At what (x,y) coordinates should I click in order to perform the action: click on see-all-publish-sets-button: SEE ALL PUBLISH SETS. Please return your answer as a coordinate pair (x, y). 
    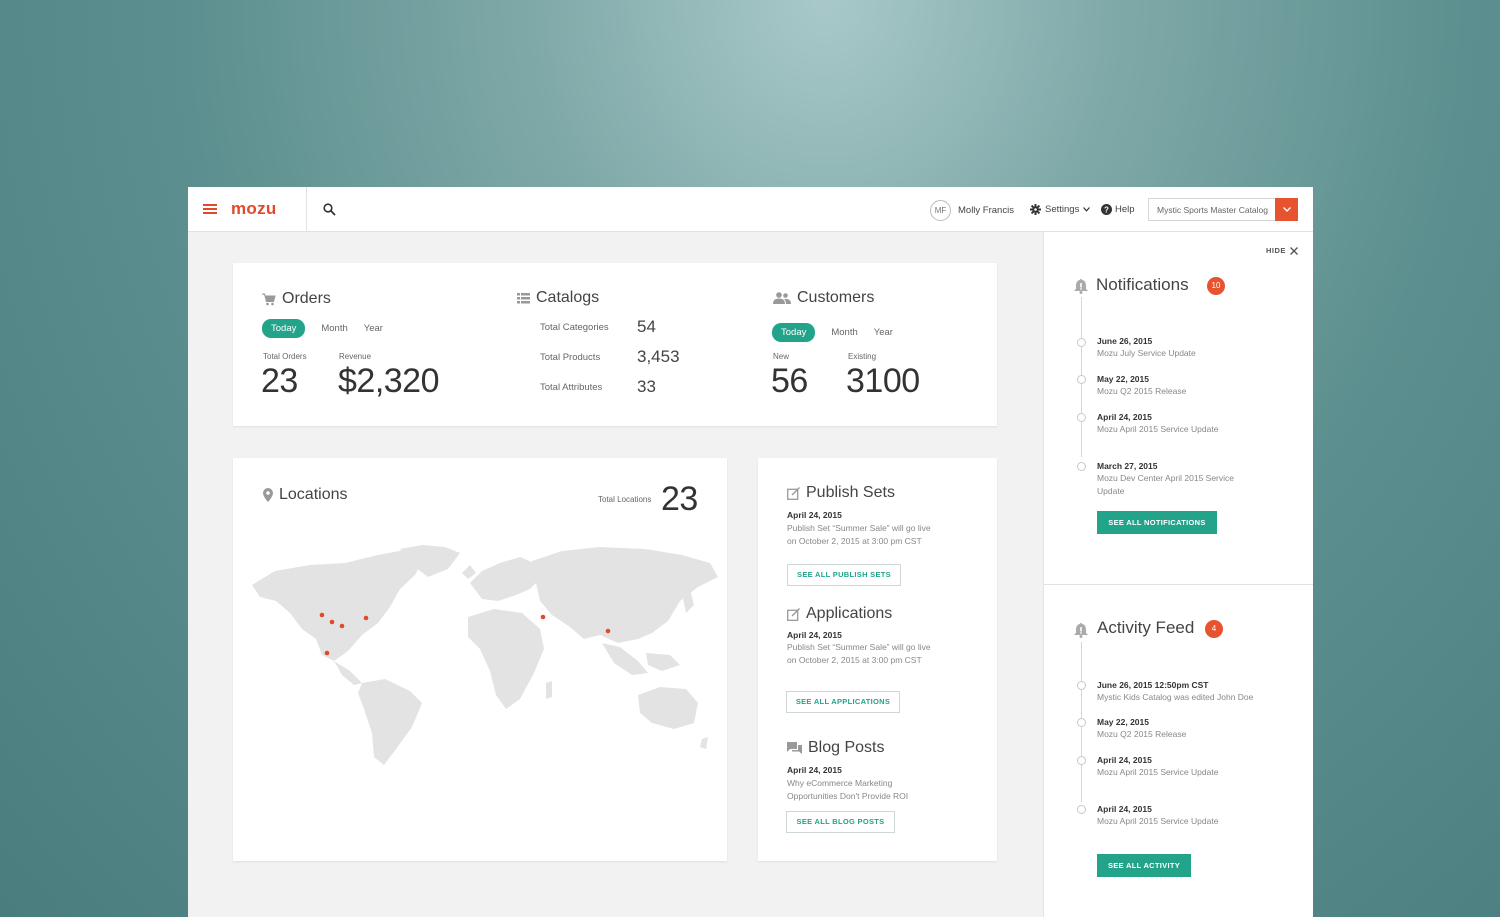
    Looking at the image, I should click on (844, 575).